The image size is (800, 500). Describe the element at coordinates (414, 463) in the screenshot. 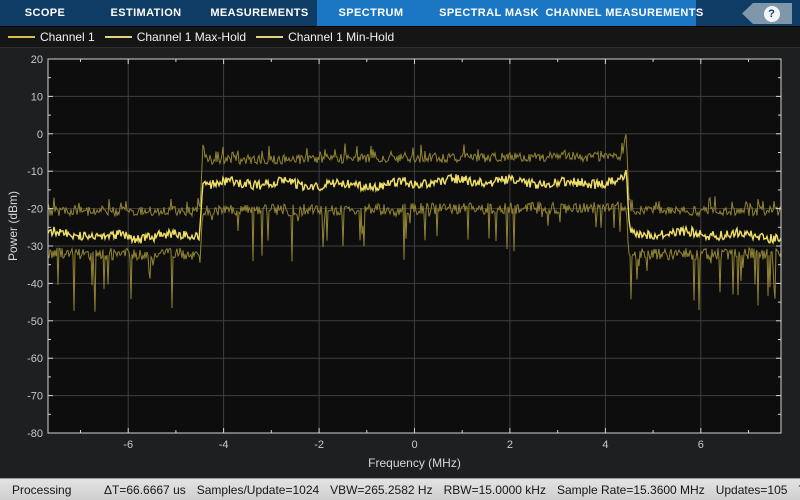

I see `x-axis-title: Frequency (MHz)` at that location.